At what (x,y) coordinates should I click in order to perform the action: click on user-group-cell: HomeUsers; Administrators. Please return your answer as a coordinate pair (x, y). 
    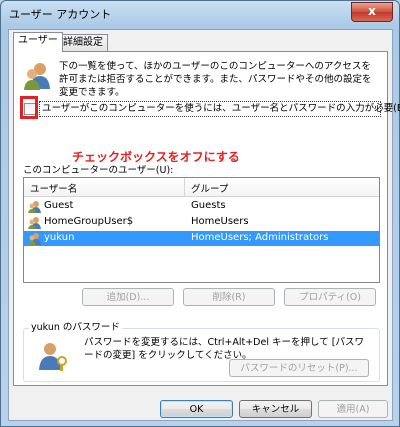
    Looking at the image, I should click on (260, 237).